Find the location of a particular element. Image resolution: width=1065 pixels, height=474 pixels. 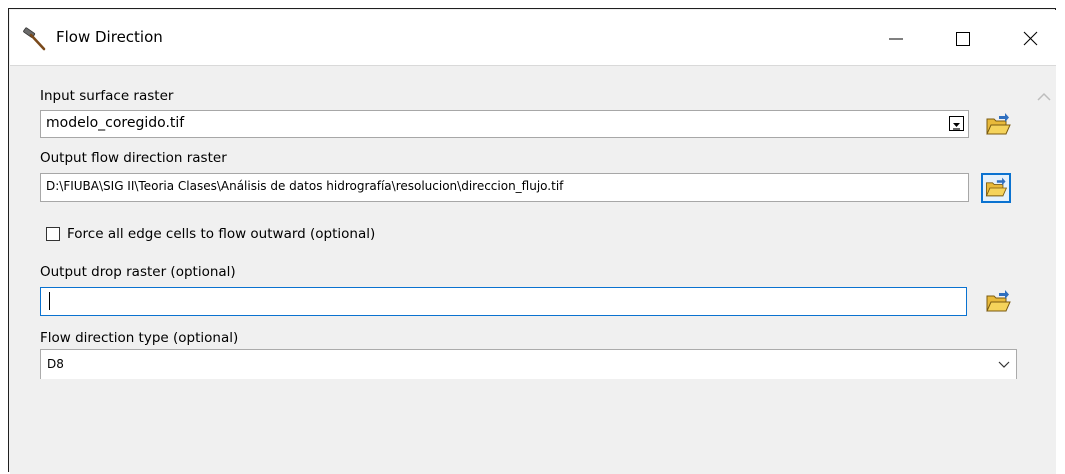

flow-direction-type-value: D8 is located at coordinates (55, 364).